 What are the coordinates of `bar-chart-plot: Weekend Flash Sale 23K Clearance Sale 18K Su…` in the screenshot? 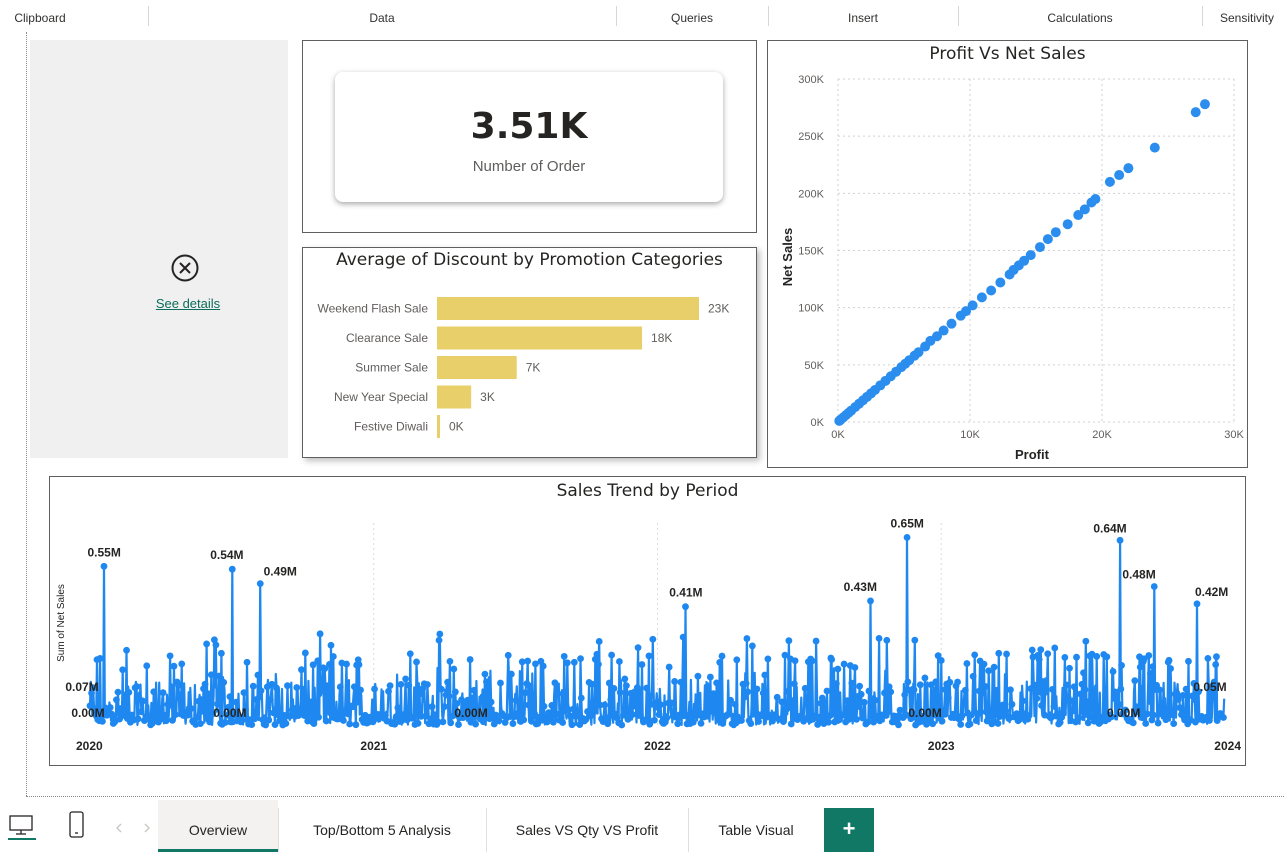 It's located at (523, 367).